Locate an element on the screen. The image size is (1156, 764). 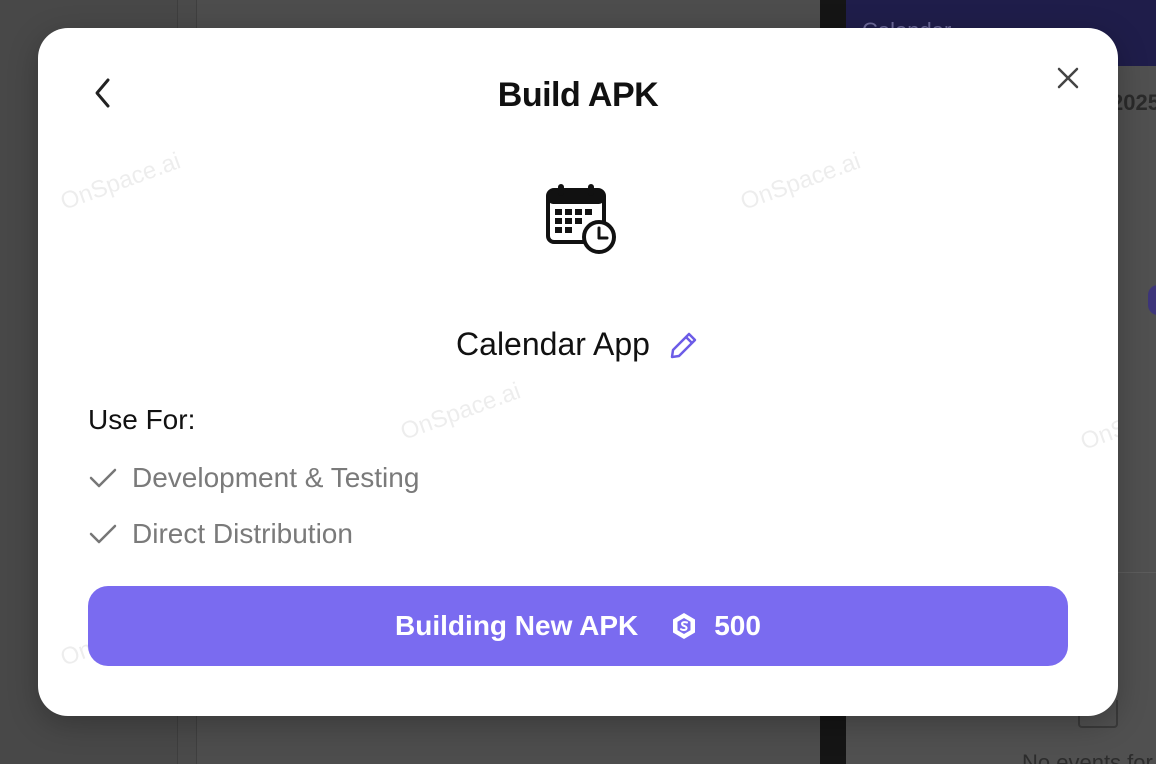
feature-label: Development & Testing is located at coordinates (276, 477).